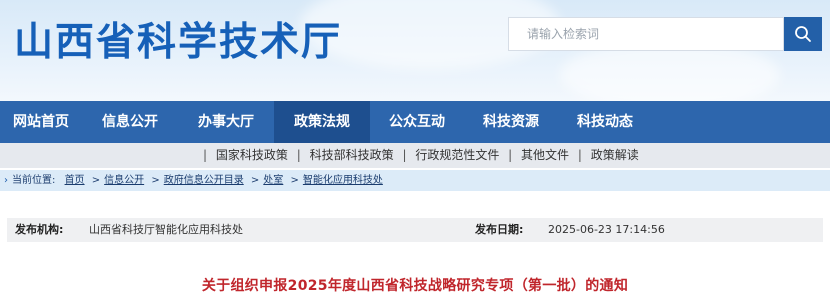 Image resolution: width=830 pixels, height=308 pixels. I want to click on nav-item-tech-resources: 科技资源, so click(511, 122).